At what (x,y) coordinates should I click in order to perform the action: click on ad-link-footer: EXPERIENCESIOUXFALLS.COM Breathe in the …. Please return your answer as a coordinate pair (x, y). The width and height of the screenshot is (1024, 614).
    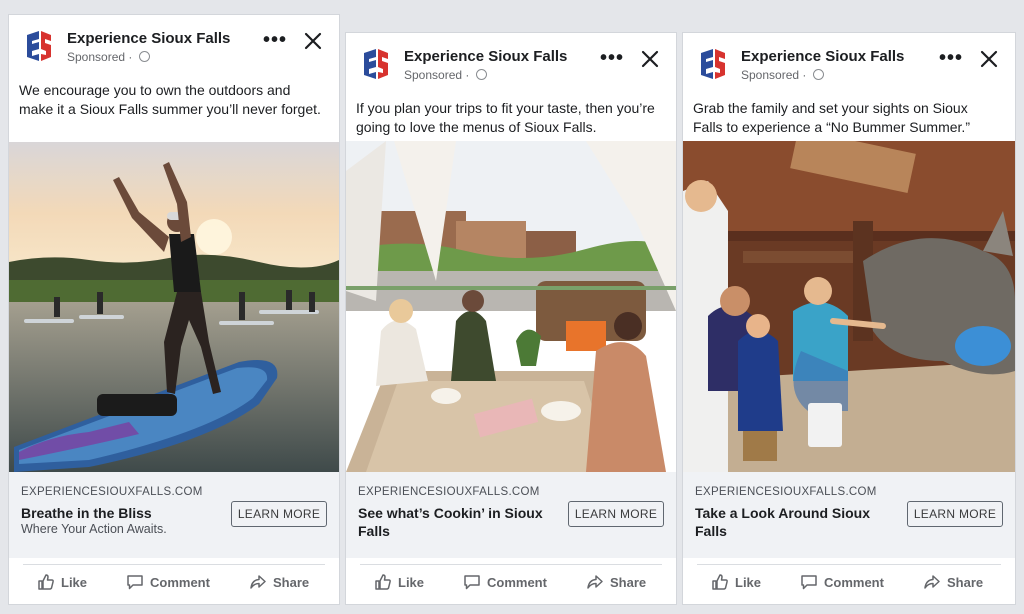
    Looking at the image, I should click on (174, 515).